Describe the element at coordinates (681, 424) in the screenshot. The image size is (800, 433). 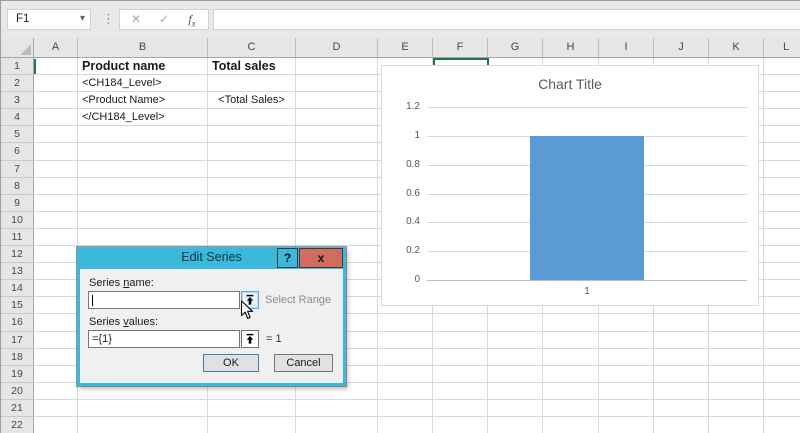
I see `cell-J22` at that location.